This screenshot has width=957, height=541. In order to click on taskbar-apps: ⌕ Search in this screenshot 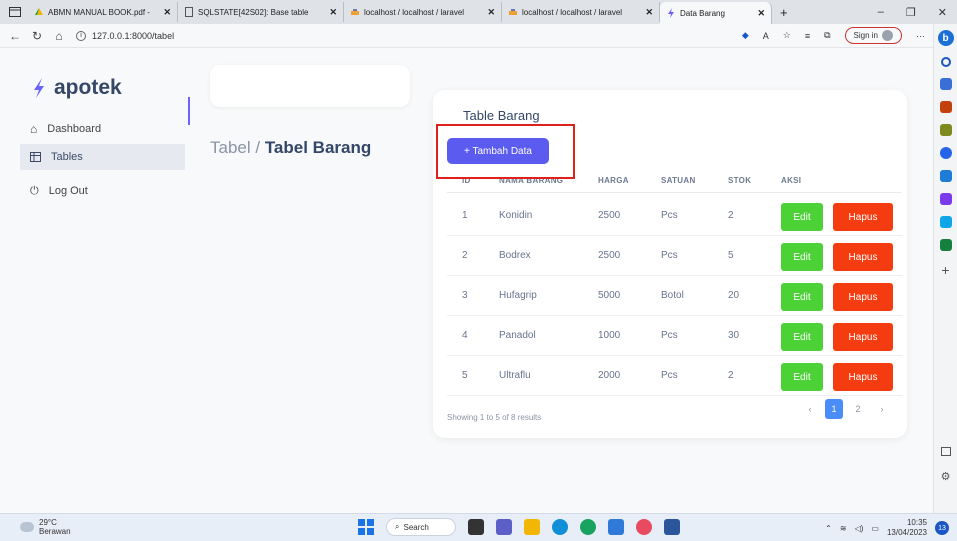, I will do `click(519, 527)`.